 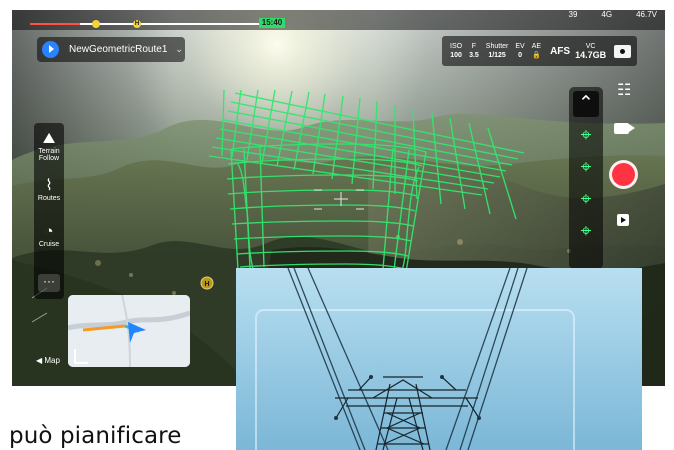 What do you see at coordinates (623, 174) in the screenshot?
I see `record-button` at bounding box center [623, 174].